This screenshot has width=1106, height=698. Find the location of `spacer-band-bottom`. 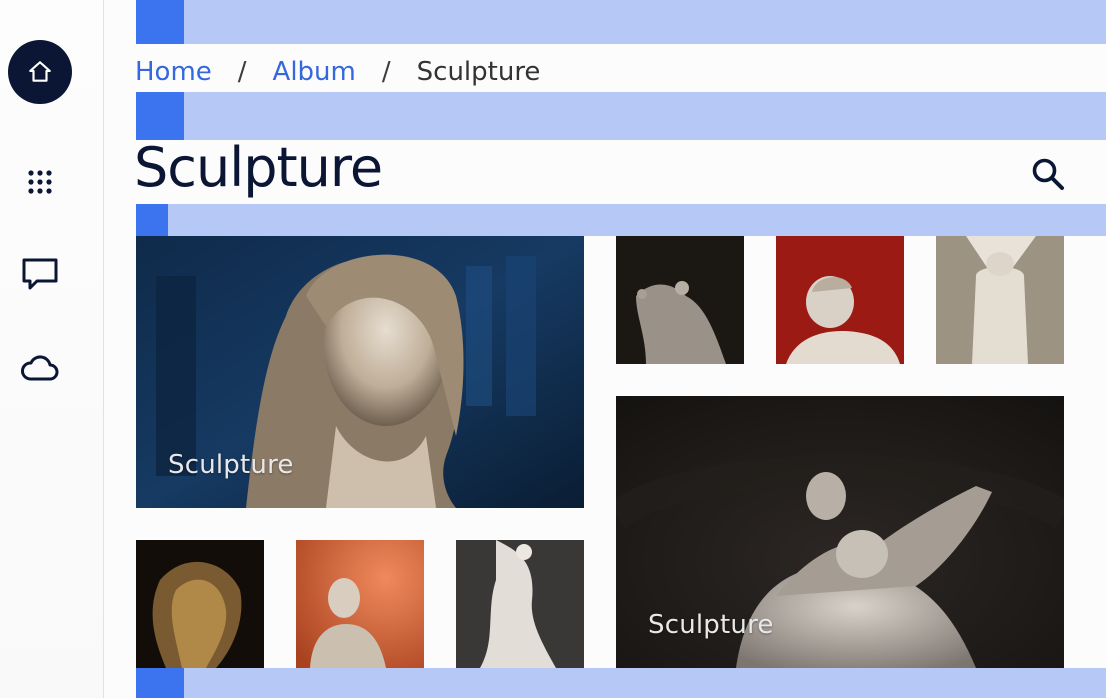

spacer-band-bottom is located at coordinates (621, 683).